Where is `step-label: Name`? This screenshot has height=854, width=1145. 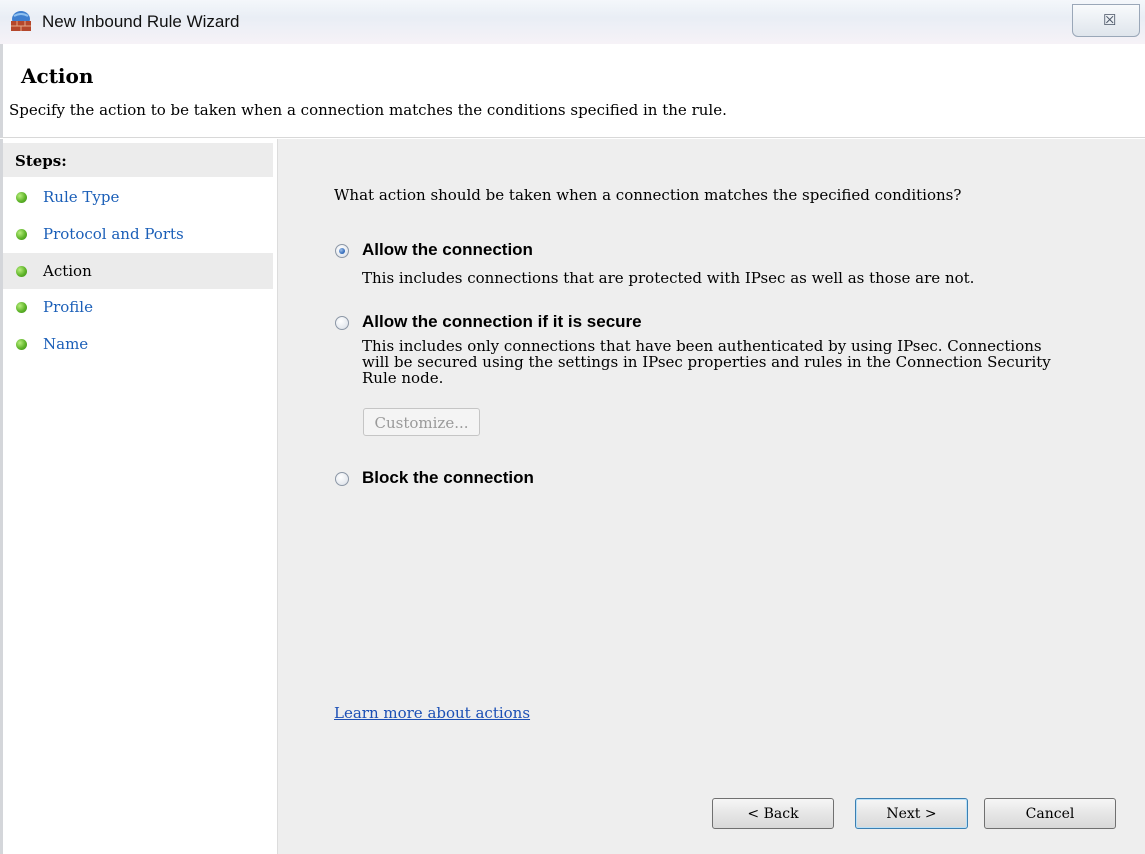 step-label: Name is located at coordinates (66, 344).